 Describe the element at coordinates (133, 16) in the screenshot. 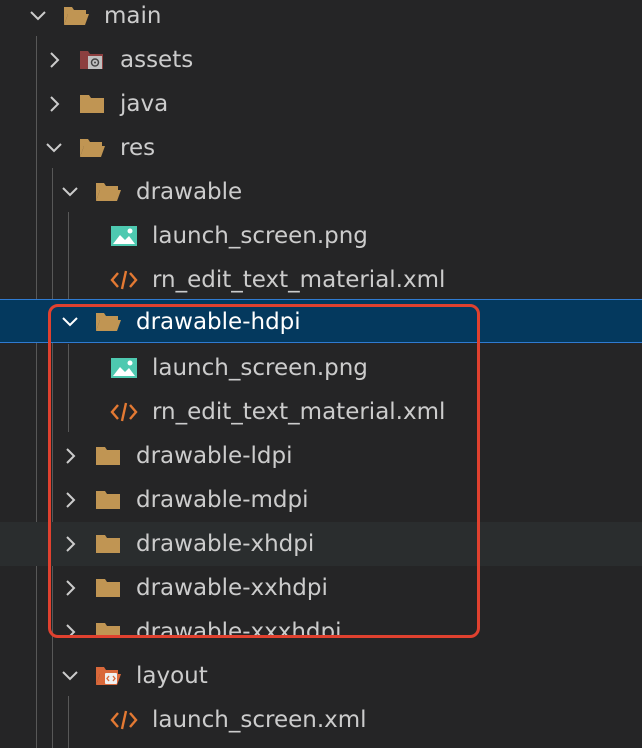

I see `tree-item-label: main` at that location.